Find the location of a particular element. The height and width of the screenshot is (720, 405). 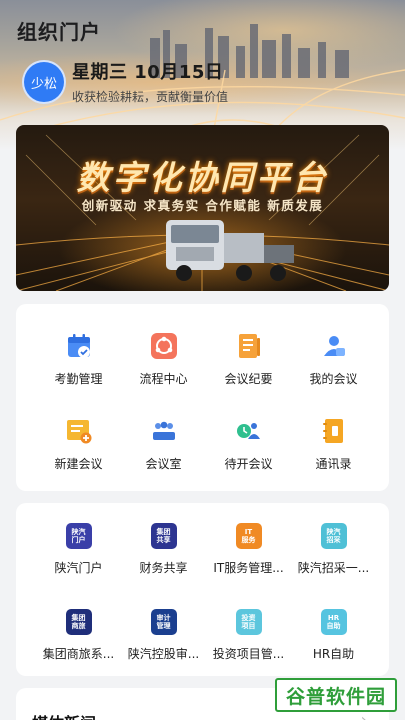

app-hr-self-service: HR 自助 HR自助 is located at coordinates (333, 635).